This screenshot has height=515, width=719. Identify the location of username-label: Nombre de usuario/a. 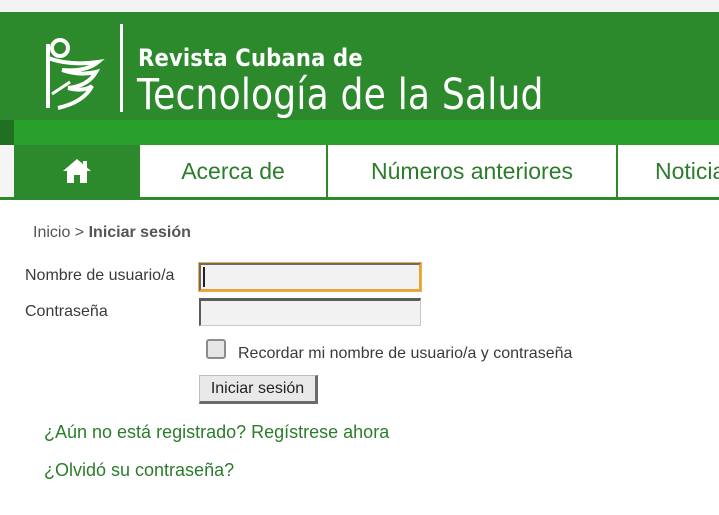
(100, 275).